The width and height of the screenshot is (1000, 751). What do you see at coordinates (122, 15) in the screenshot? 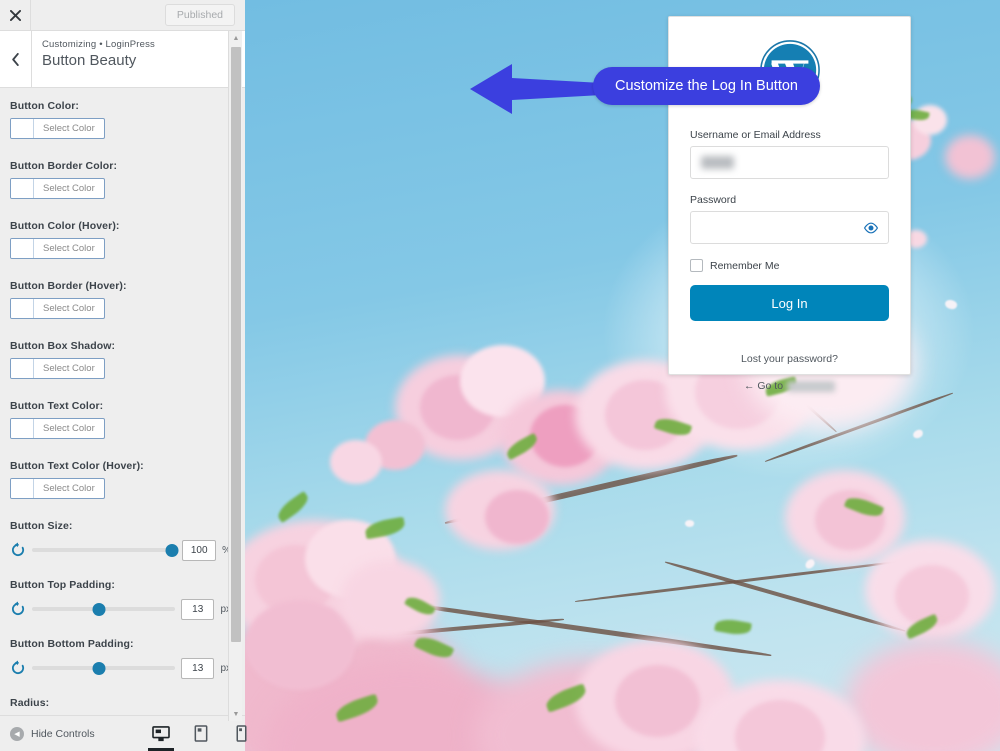
I see `customizer-topbar: Published` at bounding box center [122, 15].